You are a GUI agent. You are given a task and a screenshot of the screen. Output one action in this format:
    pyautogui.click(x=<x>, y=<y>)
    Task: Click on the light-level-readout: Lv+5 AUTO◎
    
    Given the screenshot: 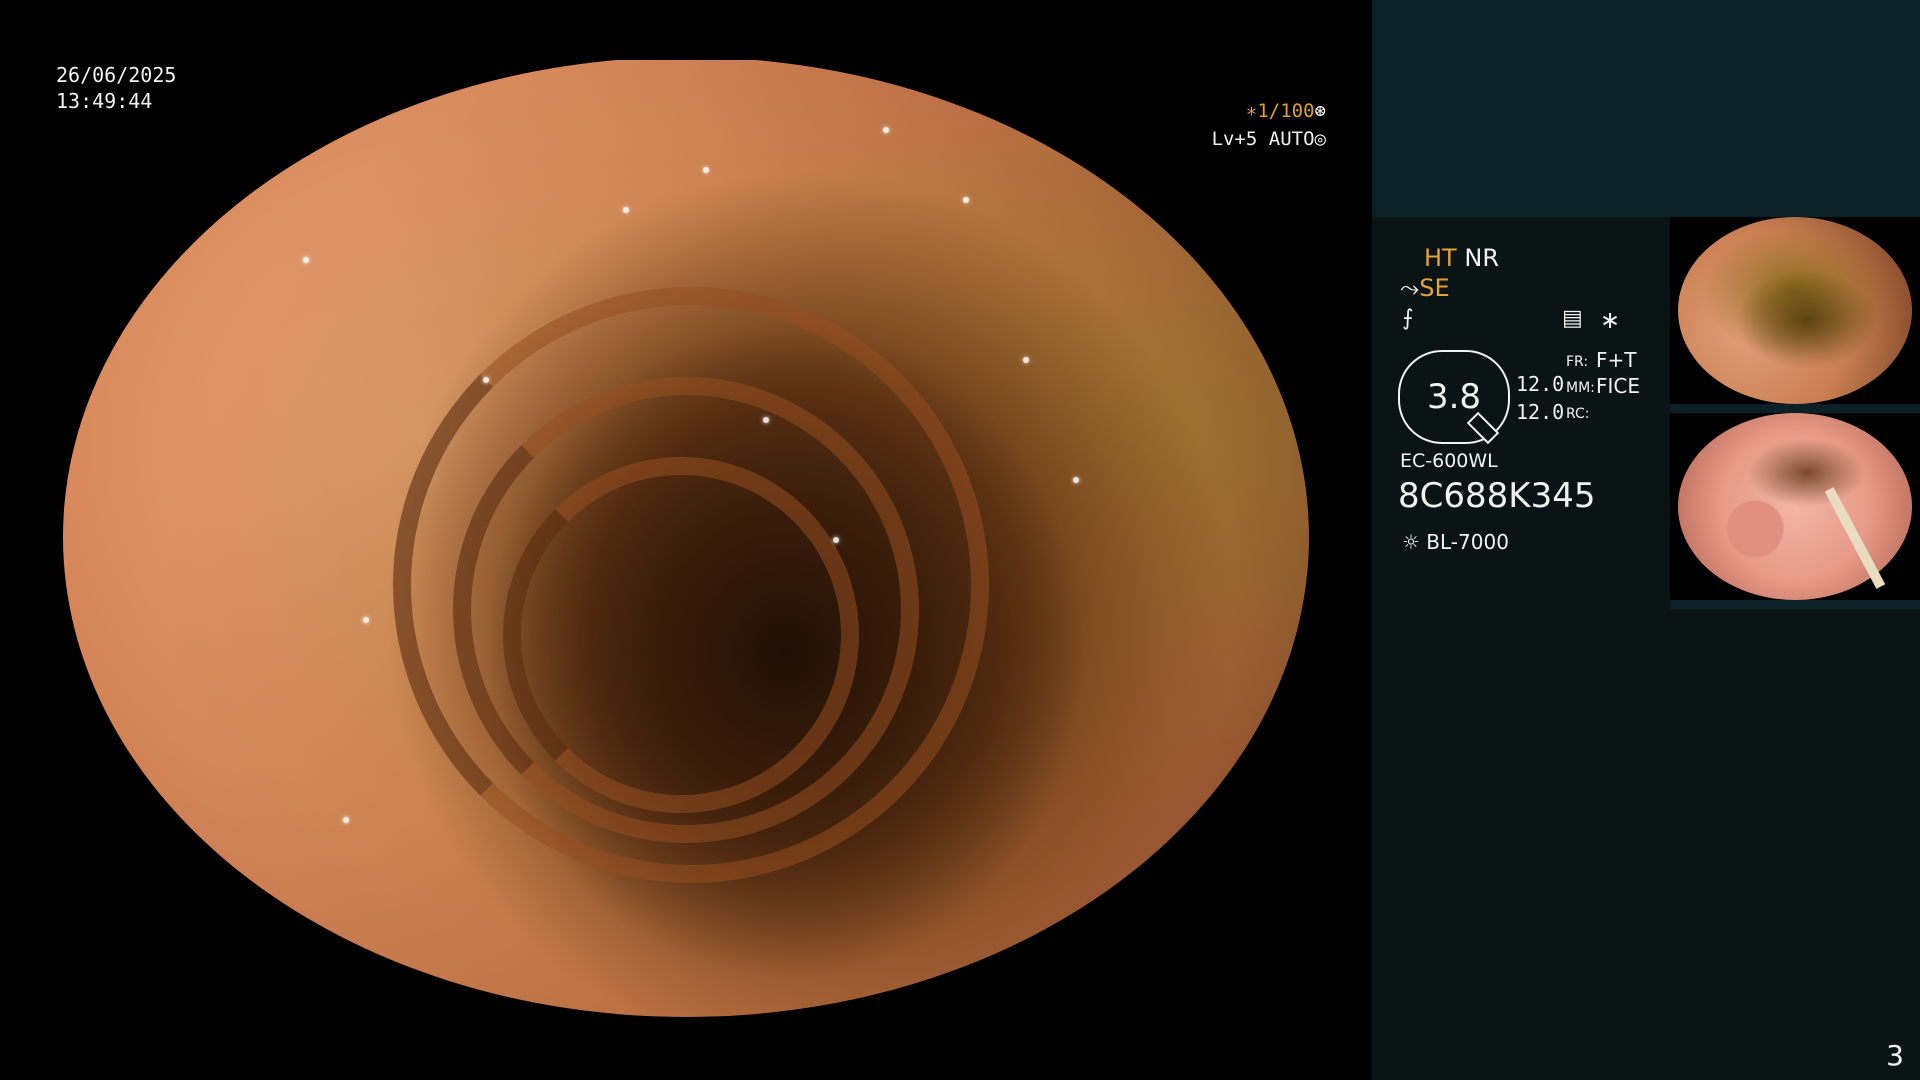 What is the action you would take?
    pyautogui.click(x=1269, y=139)
    